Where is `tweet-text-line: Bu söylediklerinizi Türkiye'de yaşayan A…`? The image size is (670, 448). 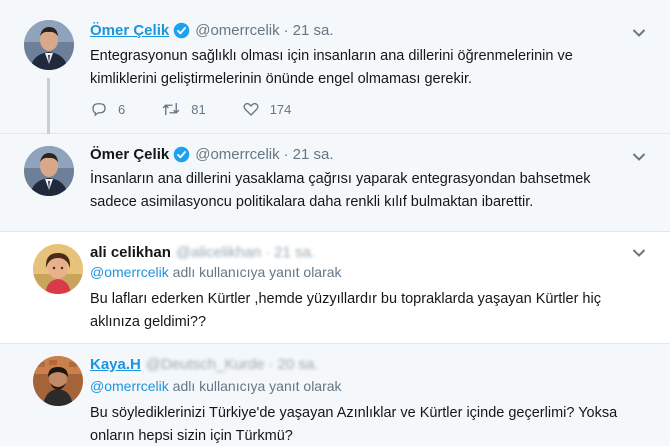 tweet-text-line: Bu söylediklerinizi Türkiye'de yaşayan A… is located at coordinates (354, 413).